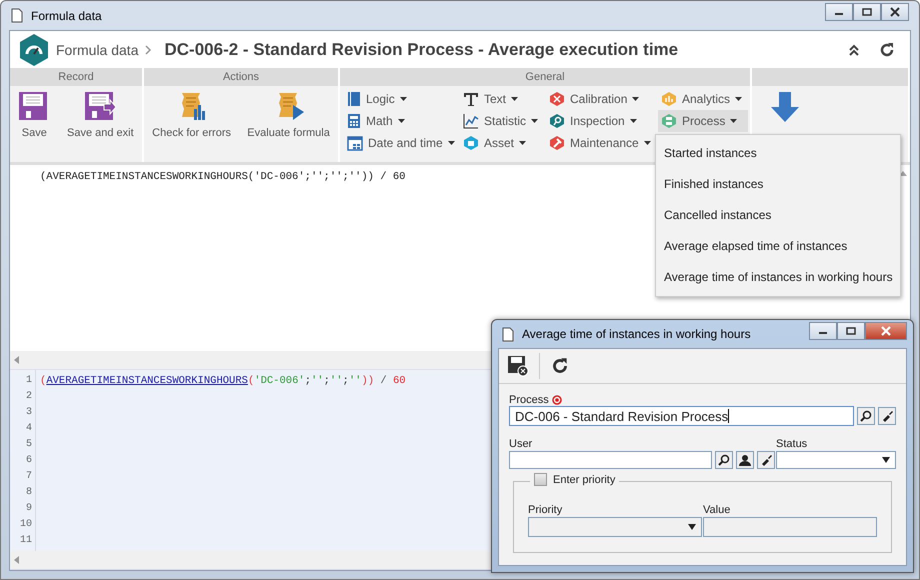  What do you see at coordinates (288, 115) in the screenshot?
I see `ribbon-button: Evaluate formula` at bounding box center [288, 115].